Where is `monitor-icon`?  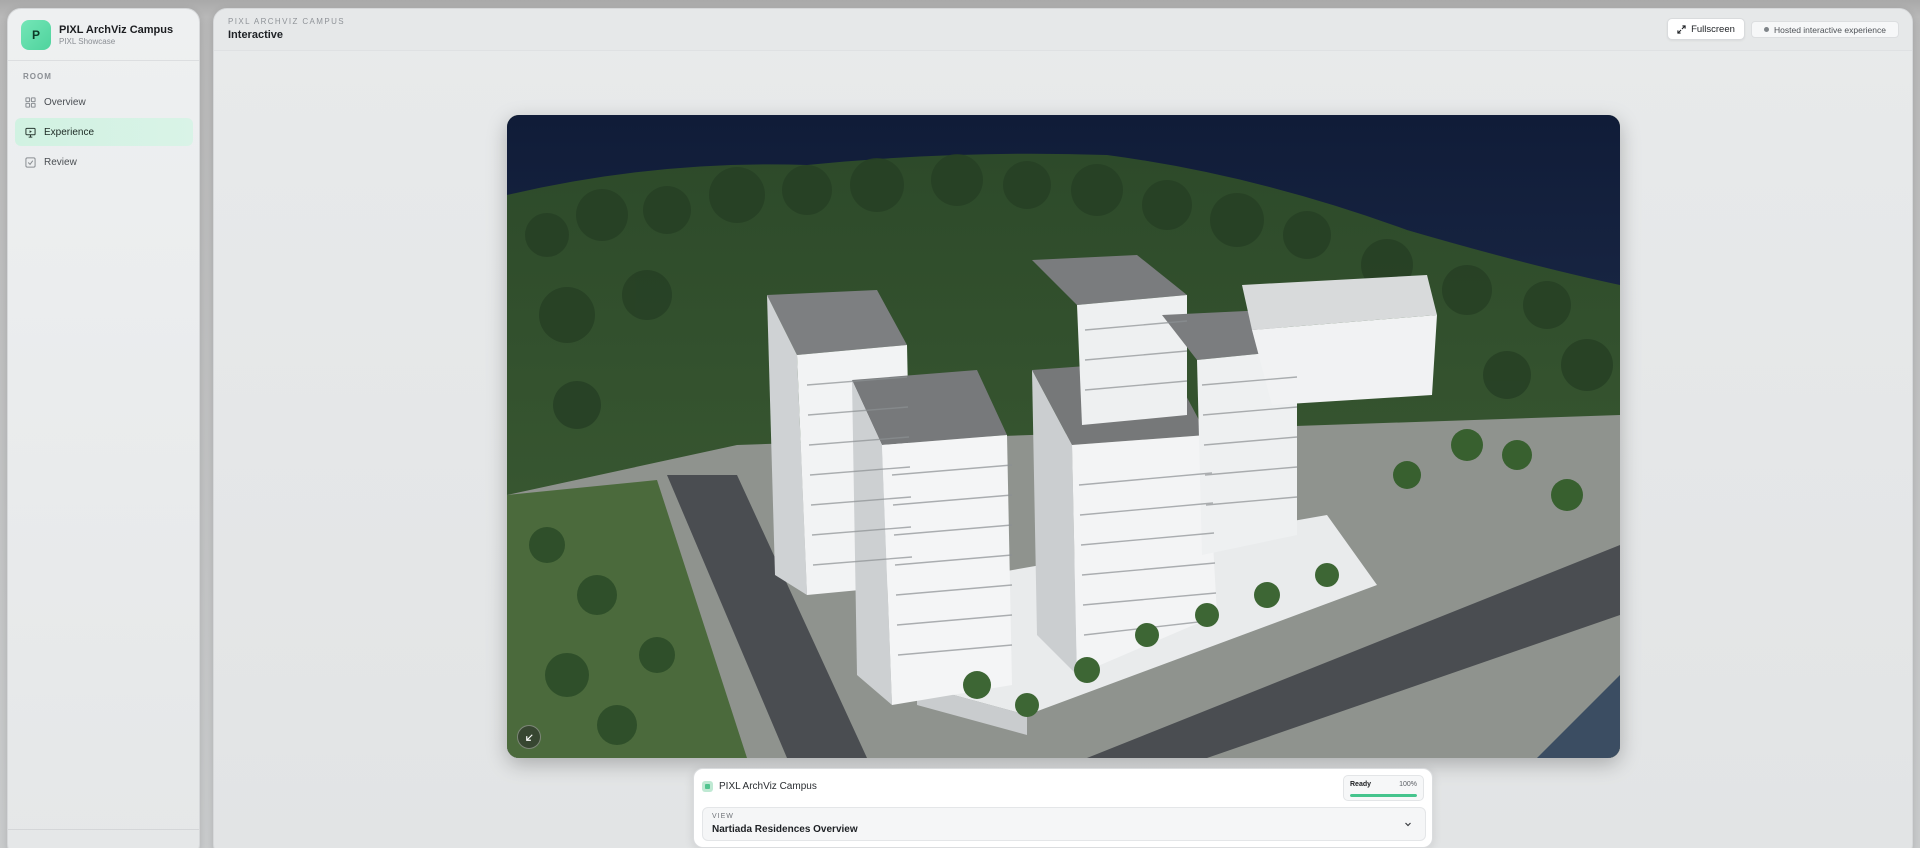
monitor-icon is located at coordinates (30, 132).